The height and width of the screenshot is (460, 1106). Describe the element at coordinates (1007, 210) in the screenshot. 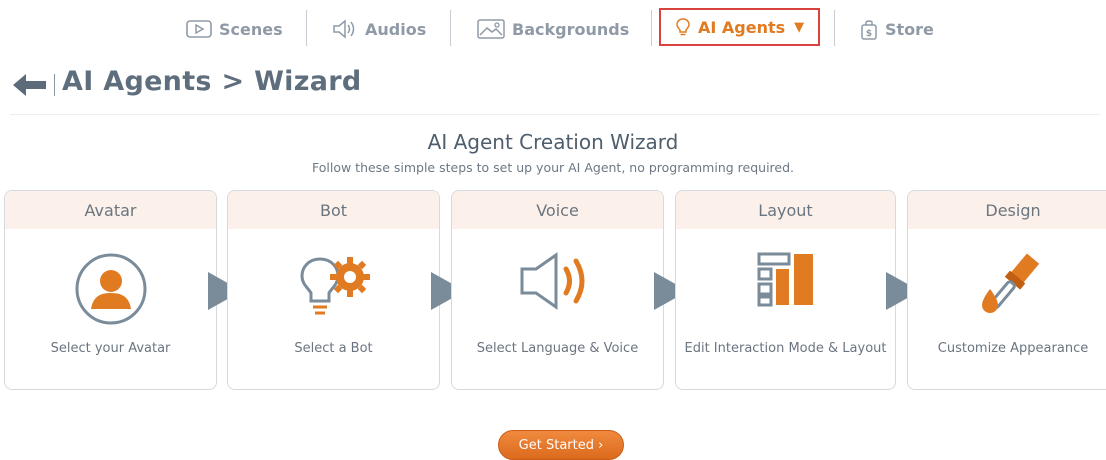

I see `step-header: Design` at that location.